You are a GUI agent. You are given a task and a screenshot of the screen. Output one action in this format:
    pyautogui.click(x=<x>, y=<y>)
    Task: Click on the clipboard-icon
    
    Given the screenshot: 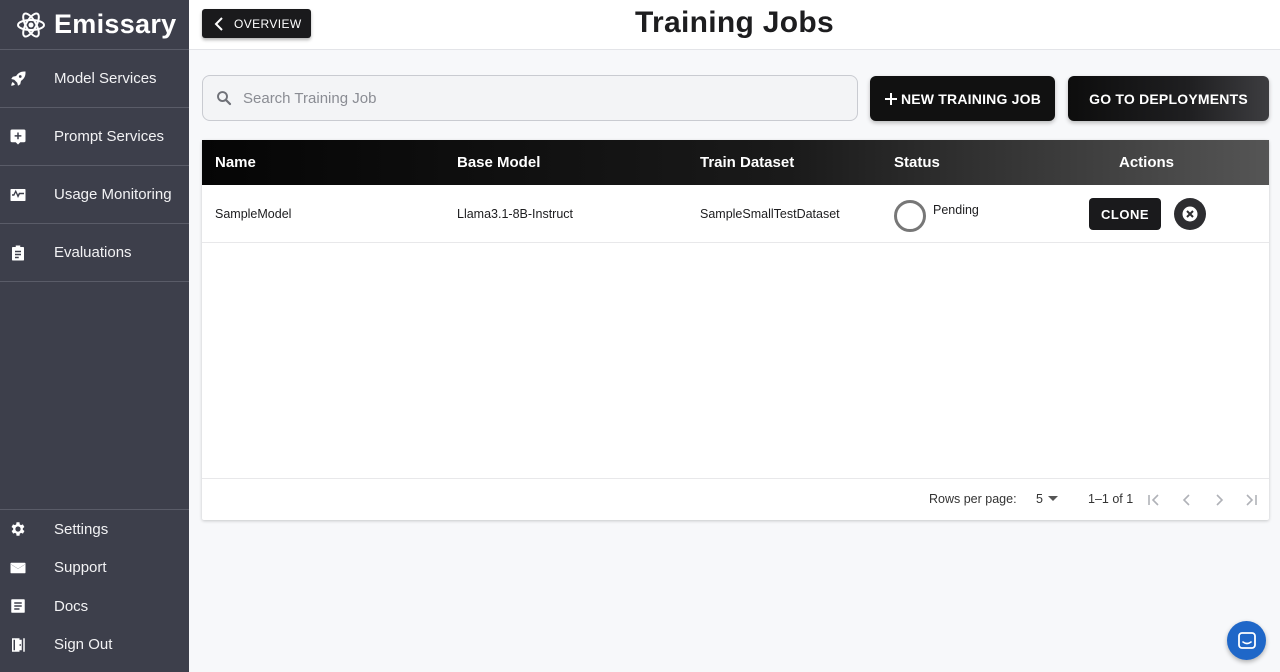 What is the action you would take?
    pyautogui.click(x=27, y=253)
    